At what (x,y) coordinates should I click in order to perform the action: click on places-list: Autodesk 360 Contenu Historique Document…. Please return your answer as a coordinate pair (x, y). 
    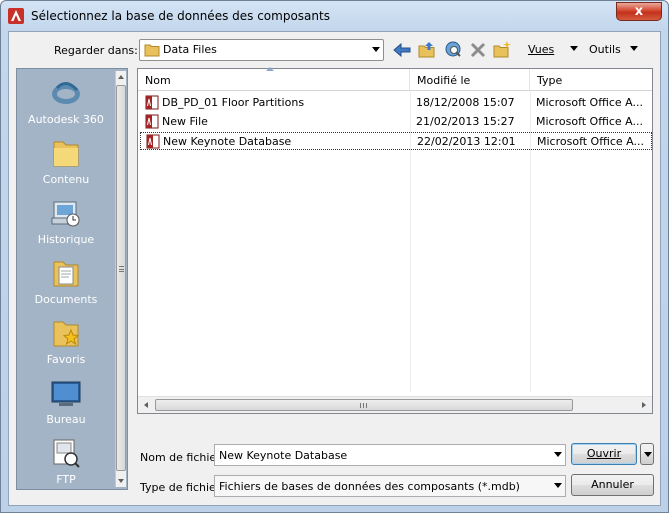
    Looking at the image, I should click on (66, 279).